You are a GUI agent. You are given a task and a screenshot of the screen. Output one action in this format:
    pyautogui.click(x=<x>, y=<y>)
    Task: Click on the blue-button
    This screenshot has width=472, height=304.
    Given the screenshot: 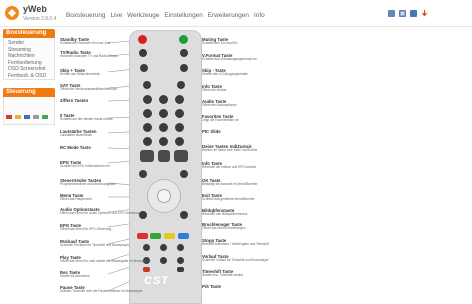 What is the action you would take?
    pyautogui.click(x=183, y=236)
    